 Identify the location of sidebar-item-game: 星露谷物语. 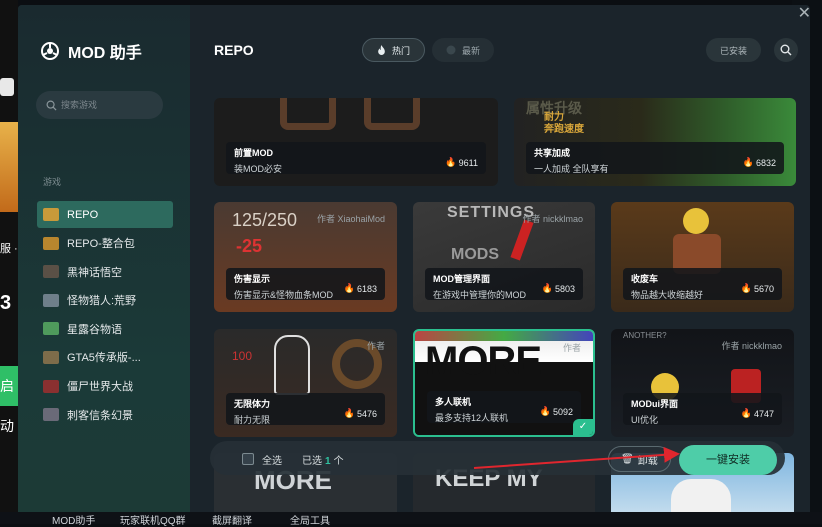
(105, 328).